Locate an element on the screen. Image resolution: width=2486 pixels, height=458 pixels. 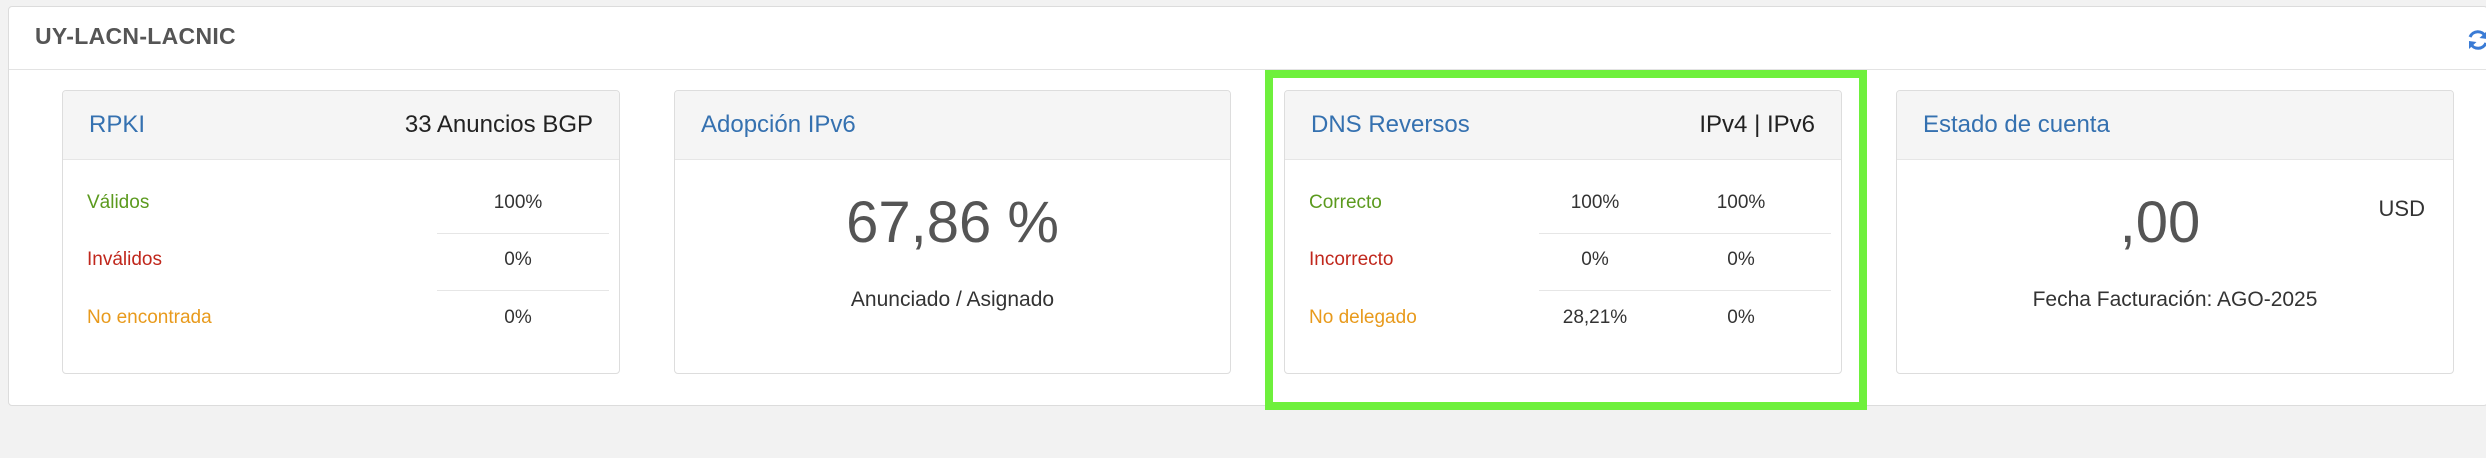
rpki-notfound-label: No encontrada is located at coordinates (149, 317).